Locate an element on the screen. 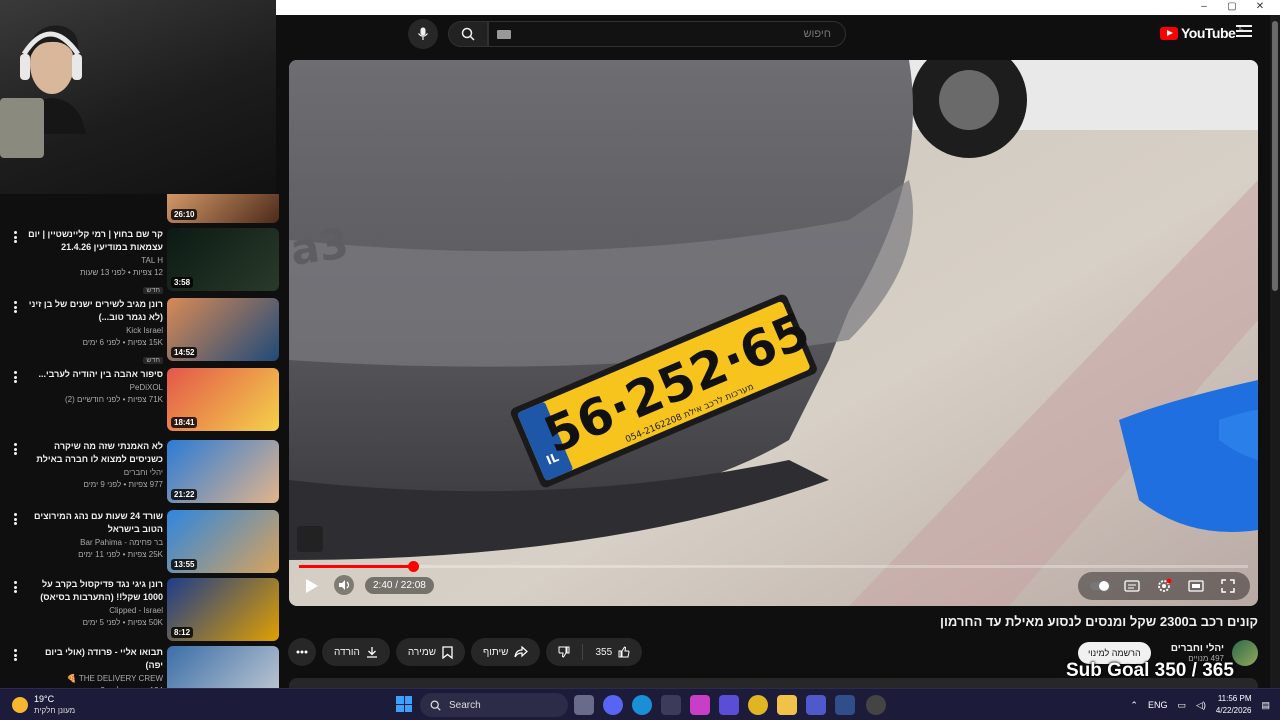 This screenshot has height=720, width=1280. channel-name: בר פחימה - Bar Pahima is located at coordinates (94, 542).